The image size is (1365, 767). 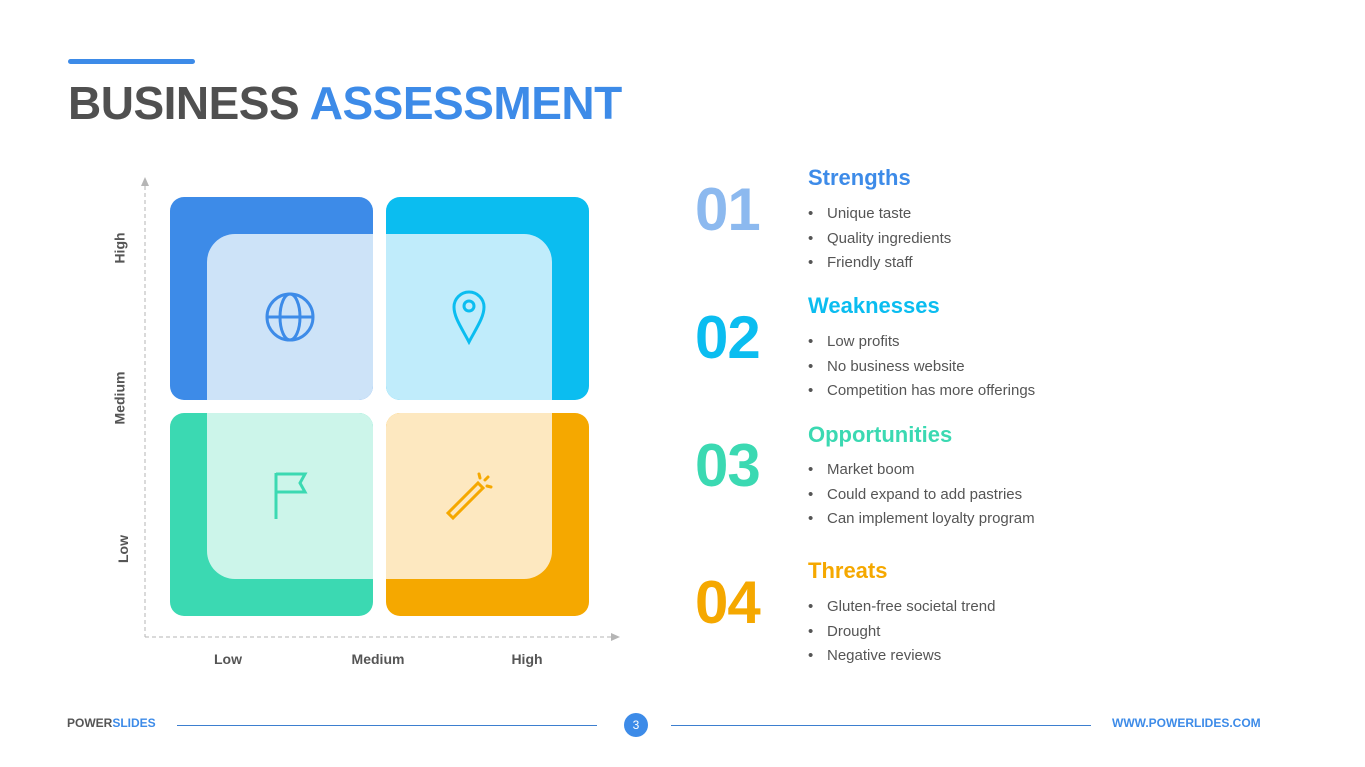 I want to click on list-item: Drought, so click(x=901, y=632).